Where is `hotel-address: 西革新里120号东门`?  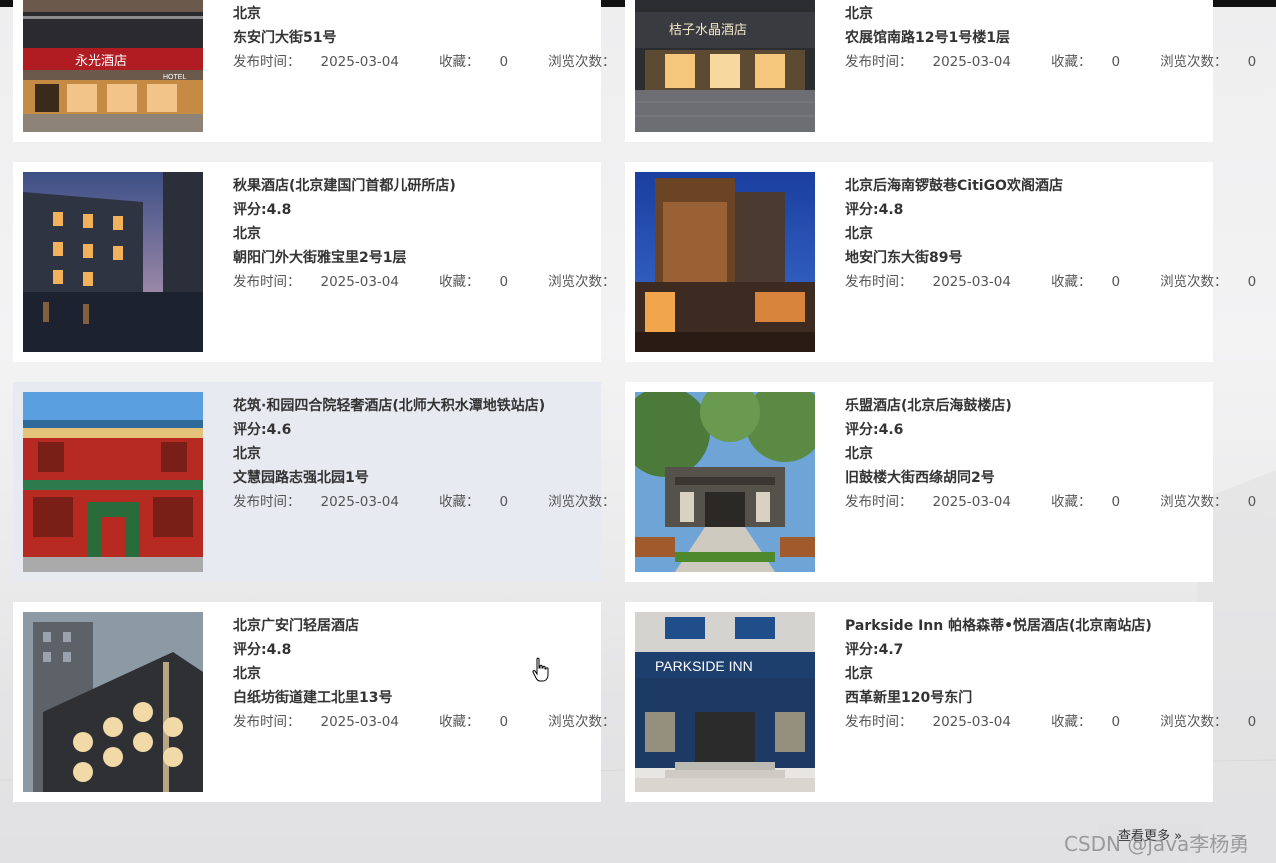 hotel-address: 西革新里120号东门 is located at coordinates (909, 698).